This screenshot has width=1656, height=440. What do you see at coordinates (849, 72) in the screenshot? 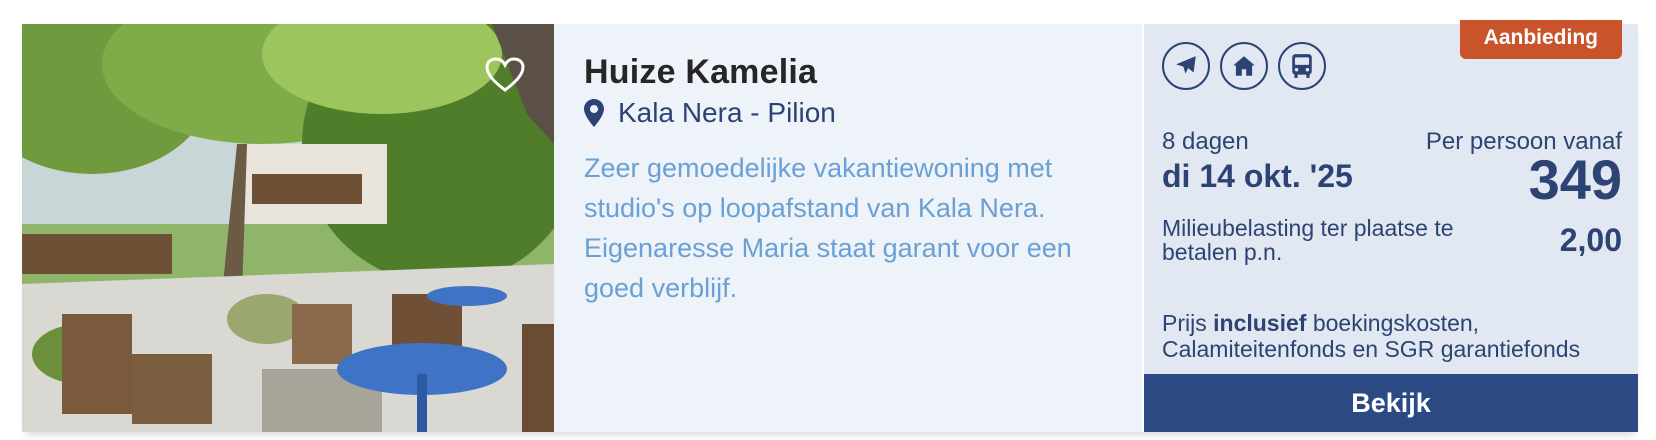
I see `accommodation-title: Huize Kamelia` at bounding box center [849, 72].